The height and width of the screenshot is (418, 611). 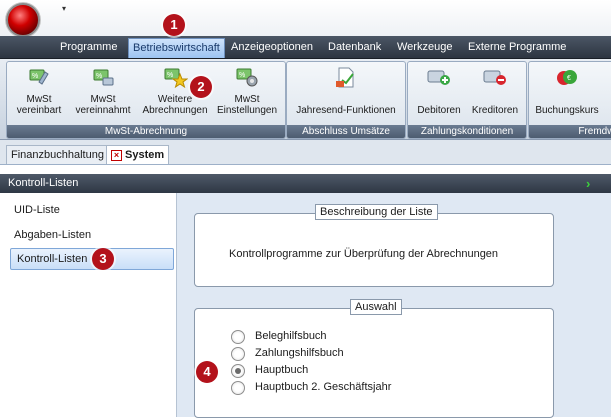 I want to click on mwst-einstellungen-label-1: MwSt, so click(x=247, y=99).